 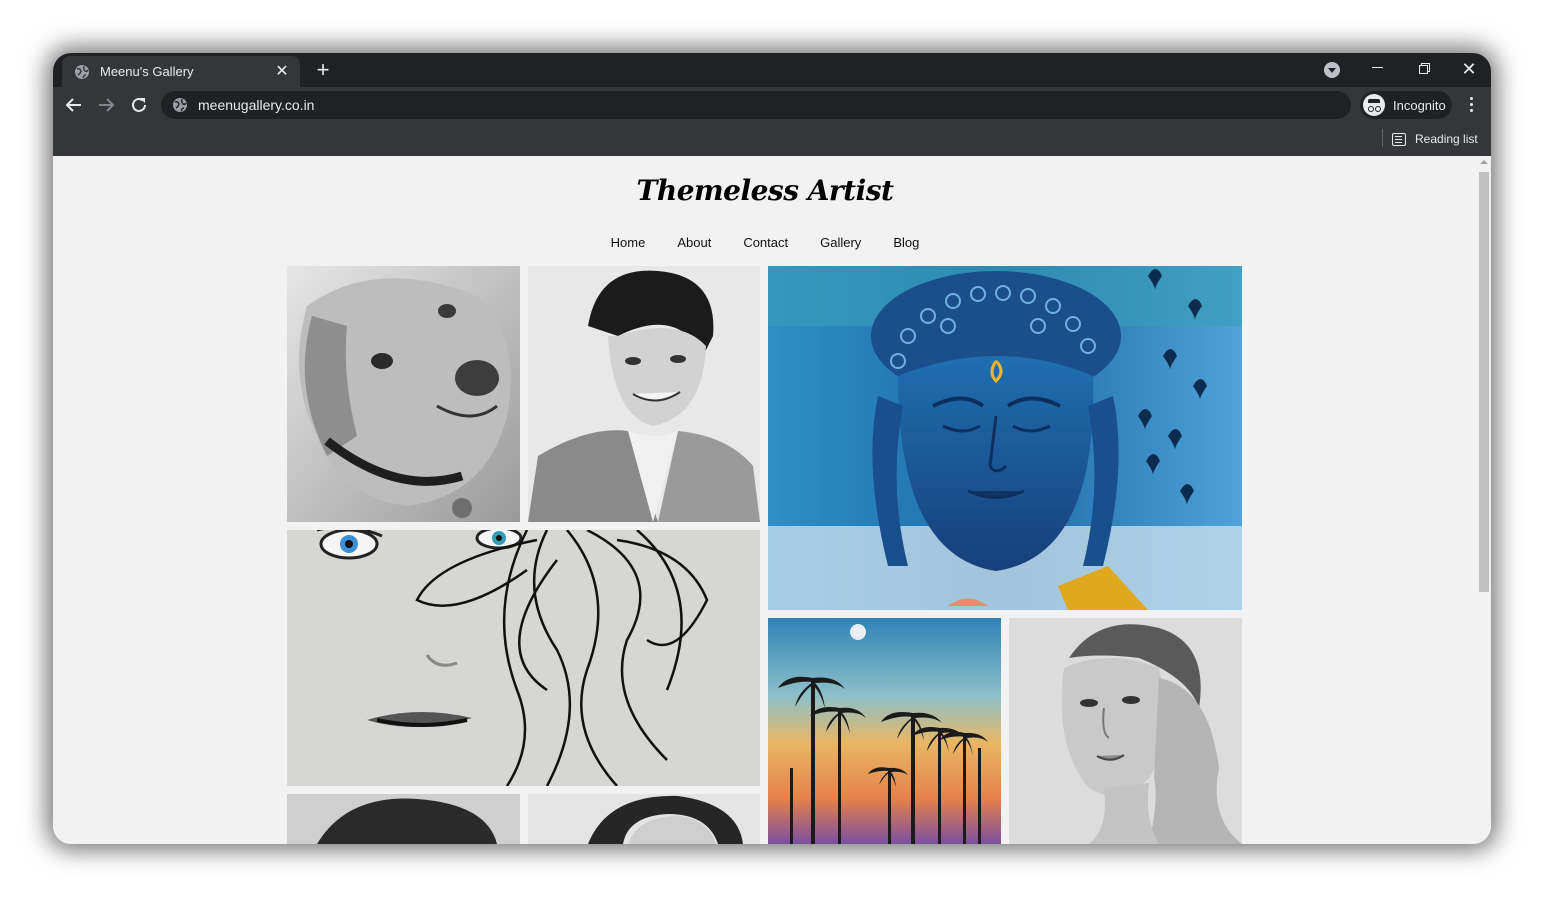 I want to click on reading-list-button: Reading list, so click(x=1435, y=139).